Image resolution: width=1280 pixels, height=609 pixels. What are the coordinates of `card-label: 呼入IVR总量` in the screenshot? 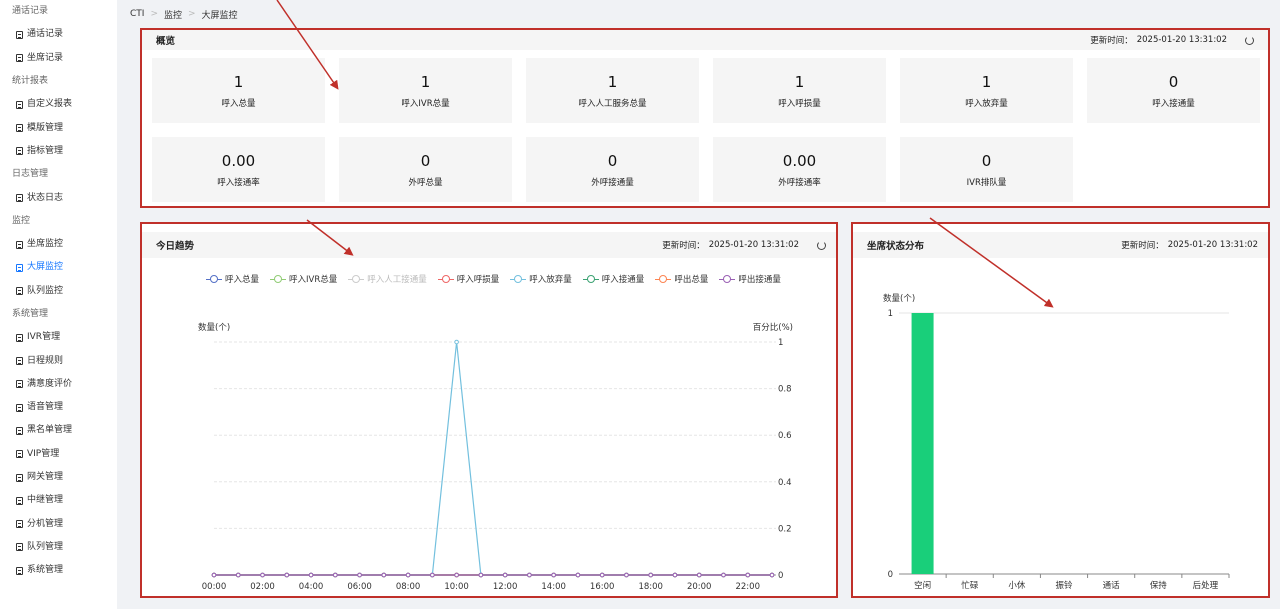 It's located at (425, 103).